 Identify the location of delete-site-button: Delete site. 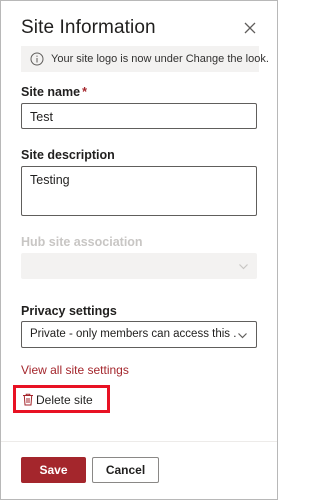
(61, 399).